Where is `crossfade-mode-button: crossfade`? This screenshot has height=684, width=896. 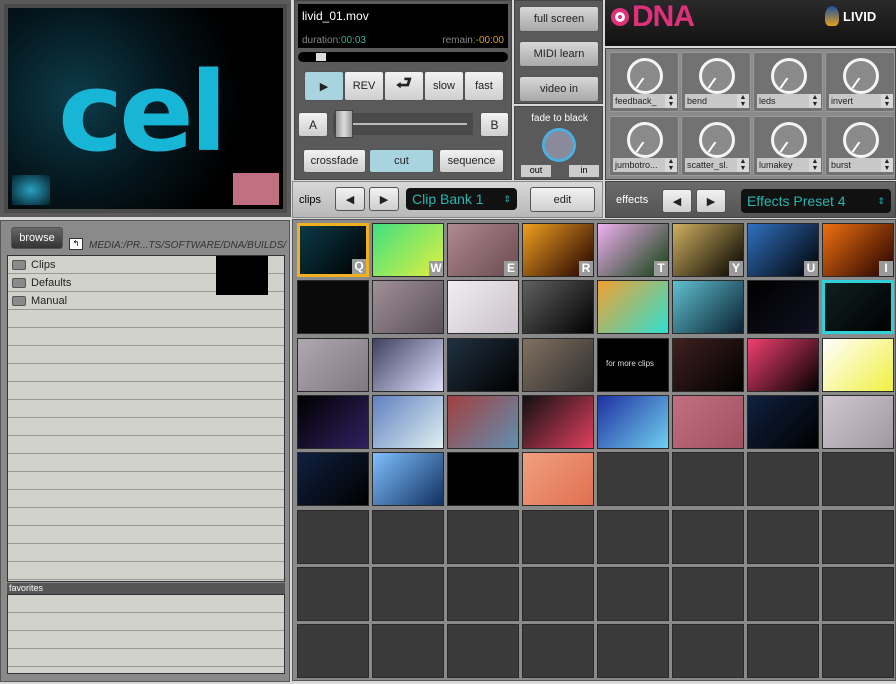
crossfade-mode-button: crossfade is located at coordinates (334, 161).